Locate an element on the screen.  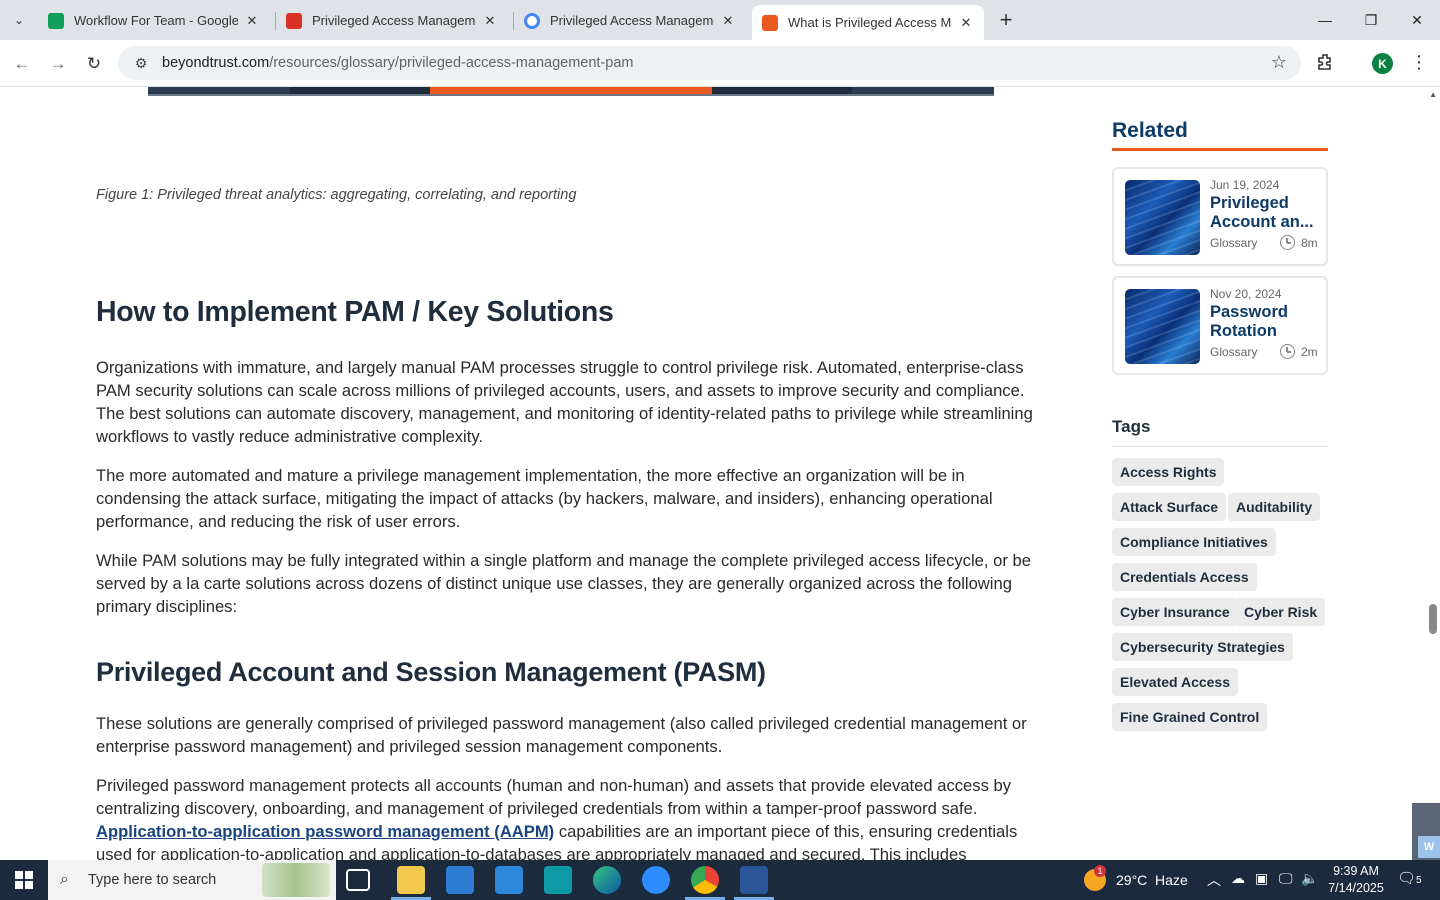
start-button is located at coordinates (24, 880).